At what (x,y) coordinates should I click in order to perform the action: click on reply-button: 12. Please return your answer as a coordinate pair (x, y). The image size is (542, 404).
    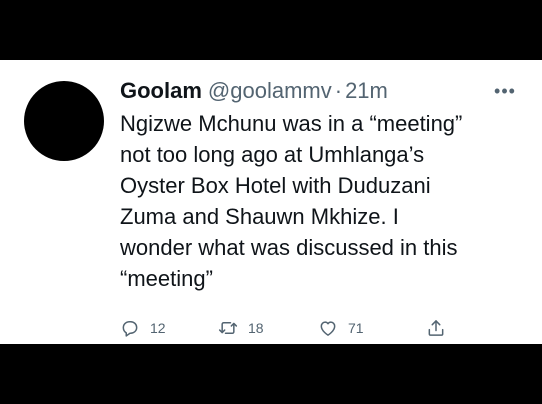
    Looking at the image, I should click on (143, 328).